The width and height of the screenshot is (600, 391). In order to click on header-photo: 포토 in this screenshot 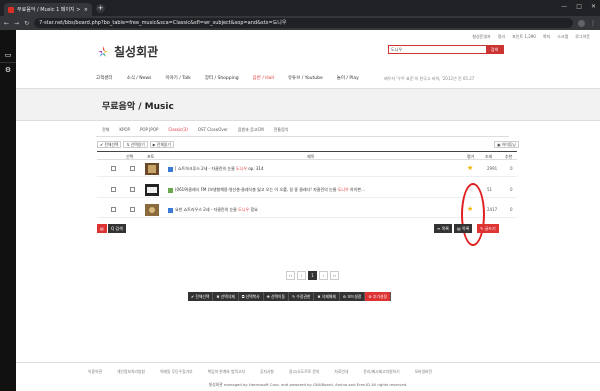, I will do `click(151, 156)`.